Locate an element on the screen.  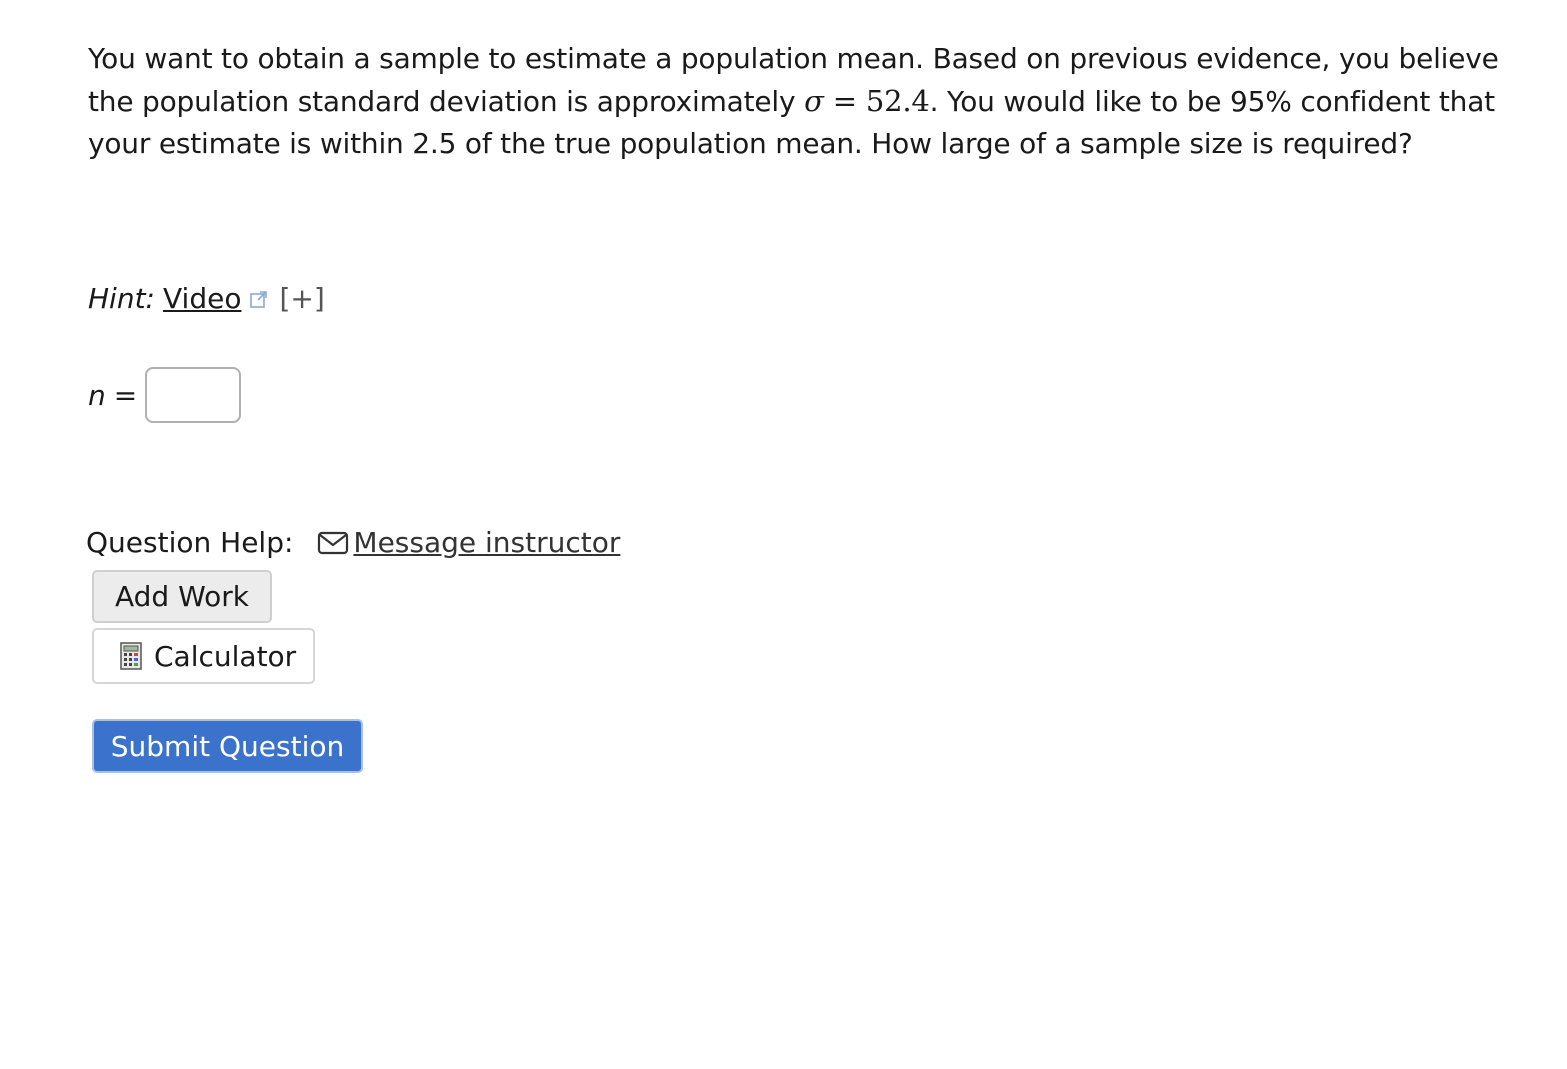
submit-question-label: Submit Question is located at coordinates (227, 746).